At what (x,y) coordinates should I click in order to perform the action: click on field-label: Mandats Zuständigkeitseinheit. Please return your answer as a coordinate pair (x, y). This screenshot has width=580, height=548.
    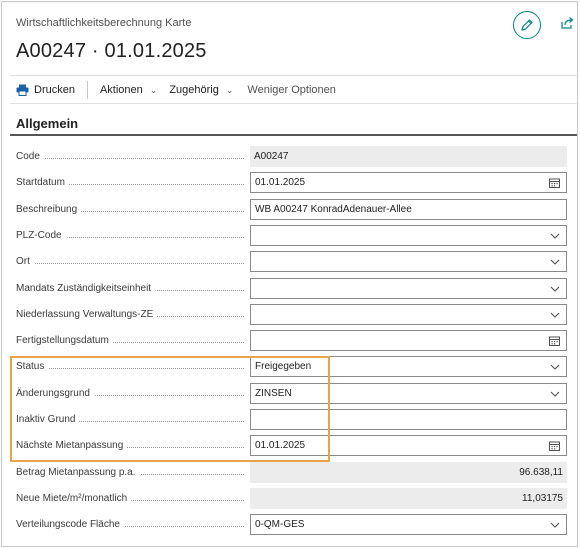
    Looking at the image, I should click on (133, 288).